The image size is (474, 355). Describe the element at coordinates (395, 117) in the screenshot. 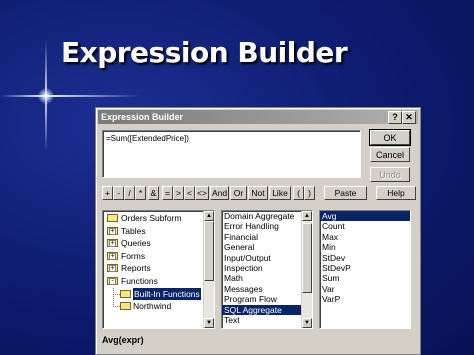

I see `help-question-button: ?` at that location.